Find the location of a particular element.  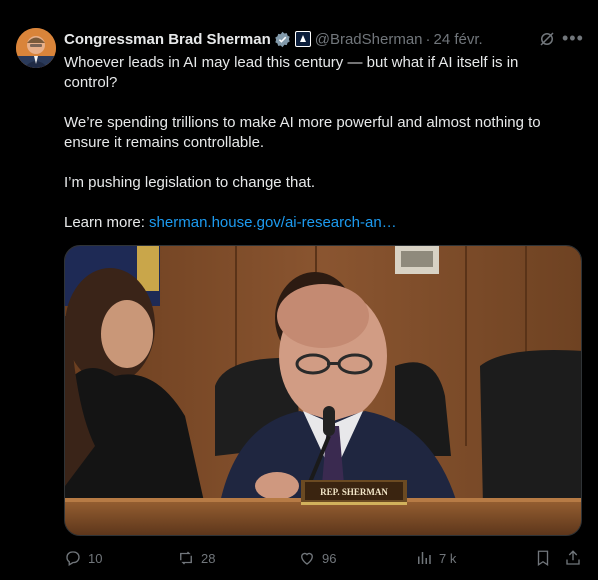

repost-button: 28 is located at coordinates (196, 558).